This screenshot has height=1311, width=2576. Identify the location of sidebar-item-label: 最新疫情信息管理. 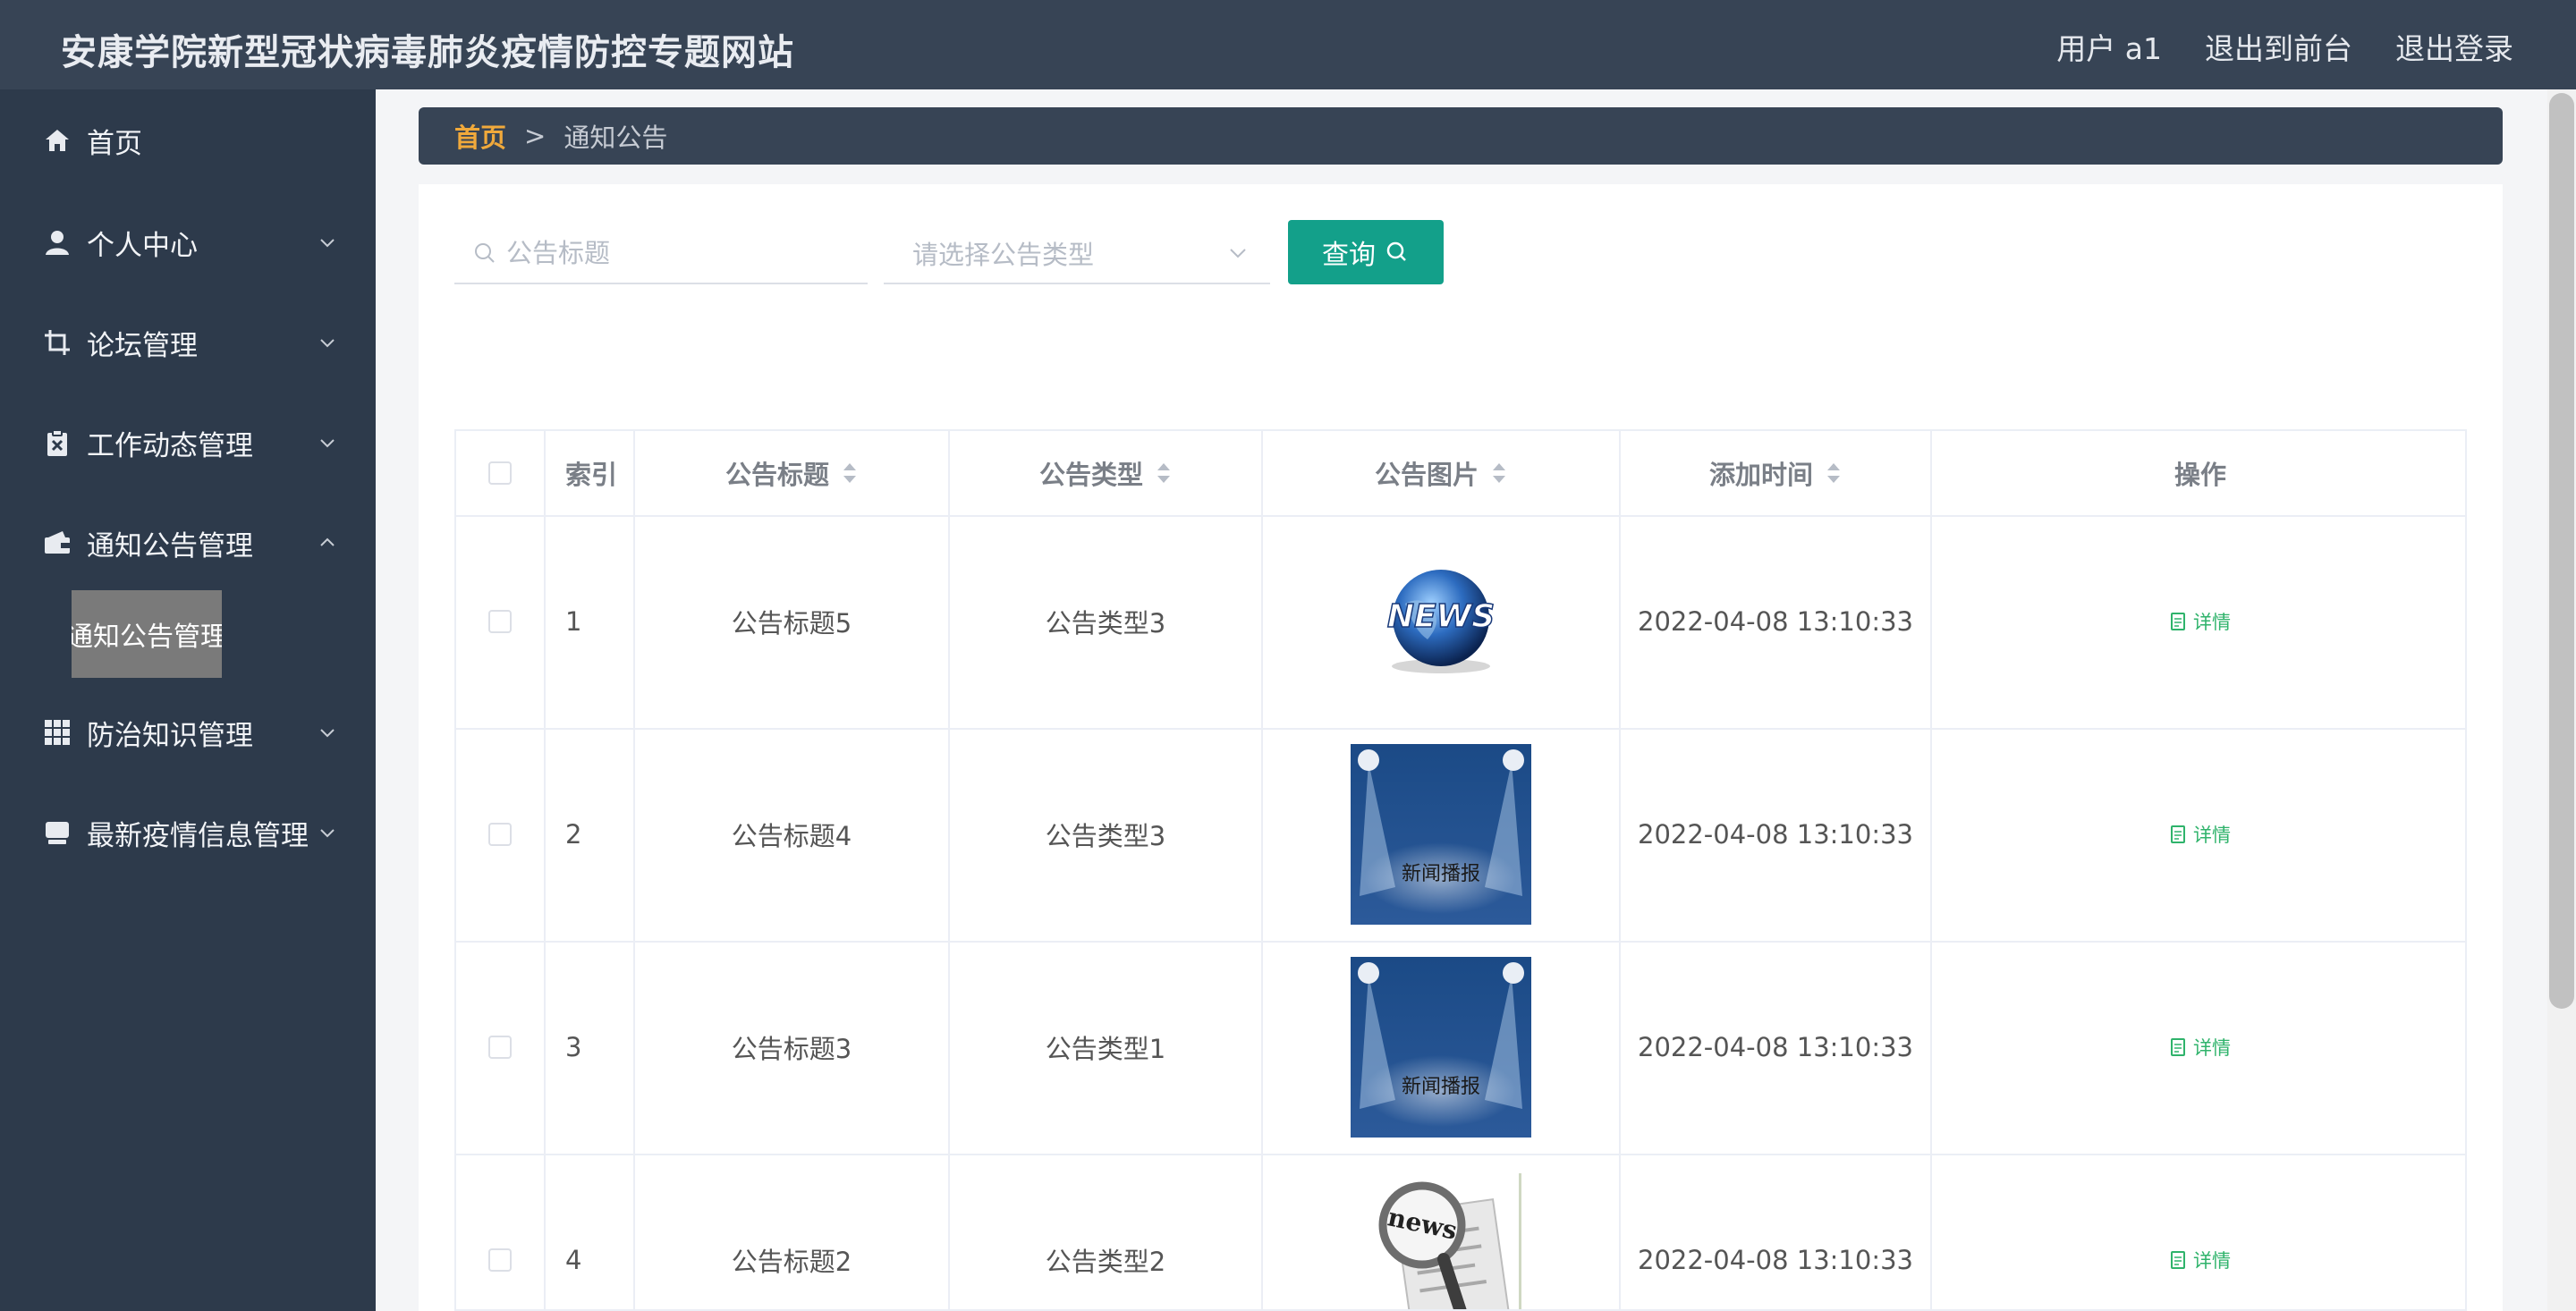
(198, 835).